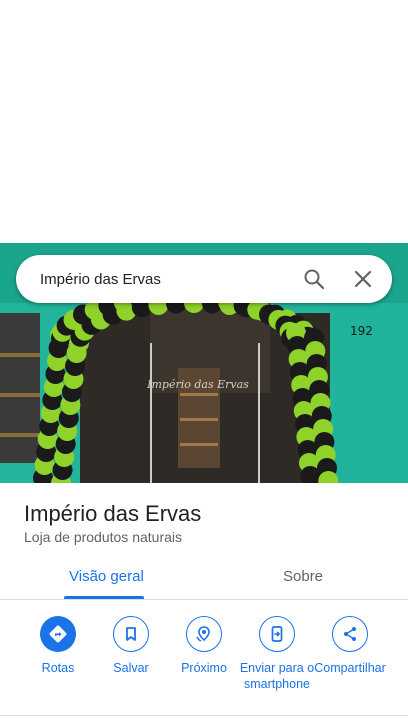 This screenshot has height=726, width=408. What do you see at coordinates (303, 576) in the screenshot?
I see `tab-about: Sobre` at bounding box center [303, 576].